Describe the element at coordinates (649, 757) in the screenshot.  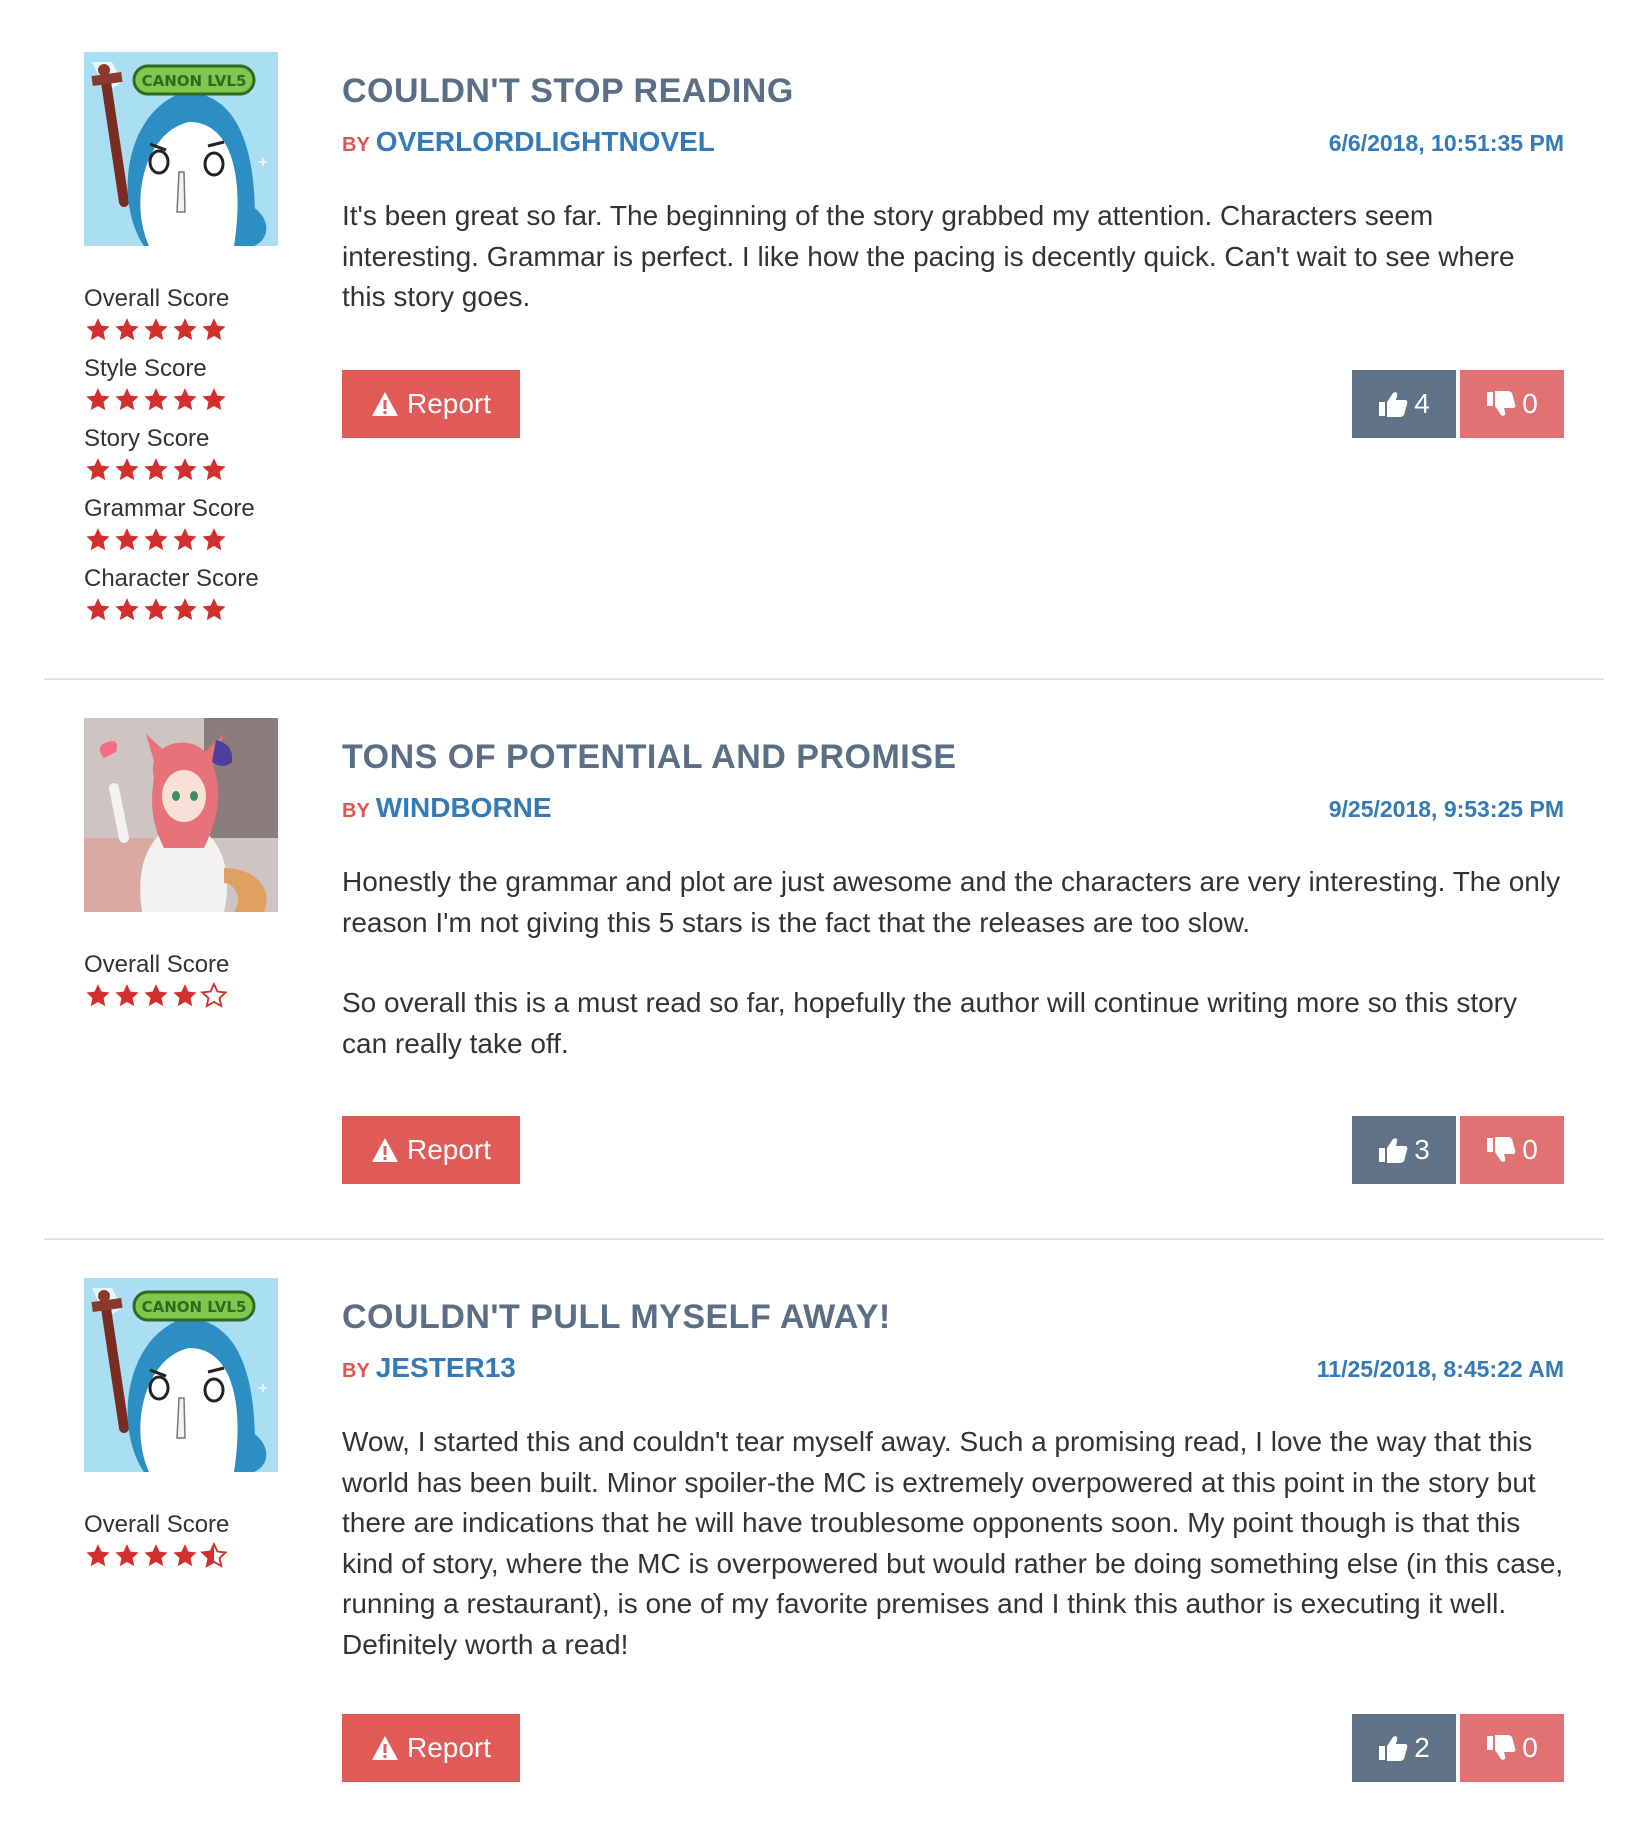
I see `review-title: TONS OF POTENTIAL AND PROMISE` at that location.